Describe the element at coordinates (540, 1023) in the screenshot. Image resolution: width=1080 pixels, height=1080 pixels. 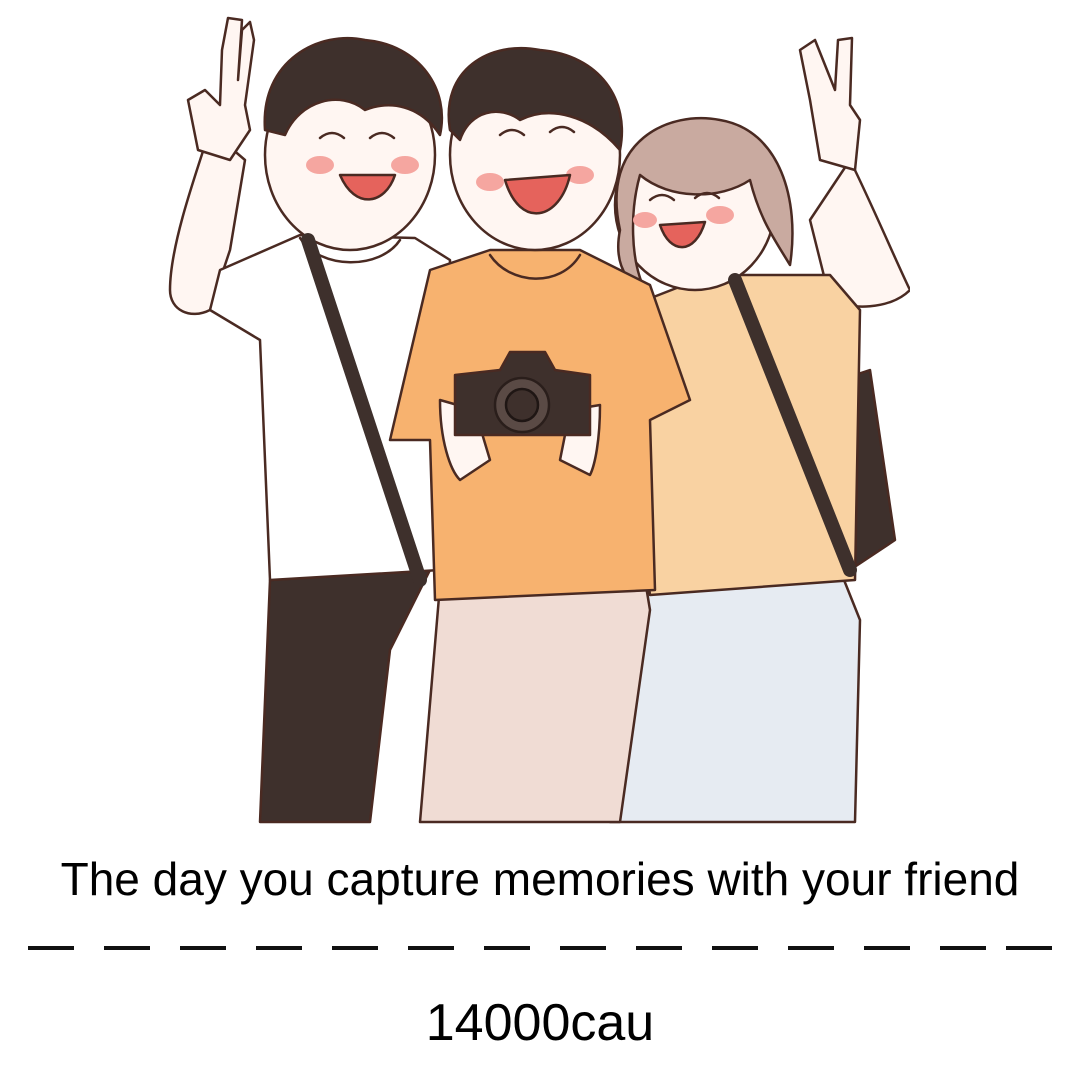
I see `watermark-text: 14000cau` at that location.